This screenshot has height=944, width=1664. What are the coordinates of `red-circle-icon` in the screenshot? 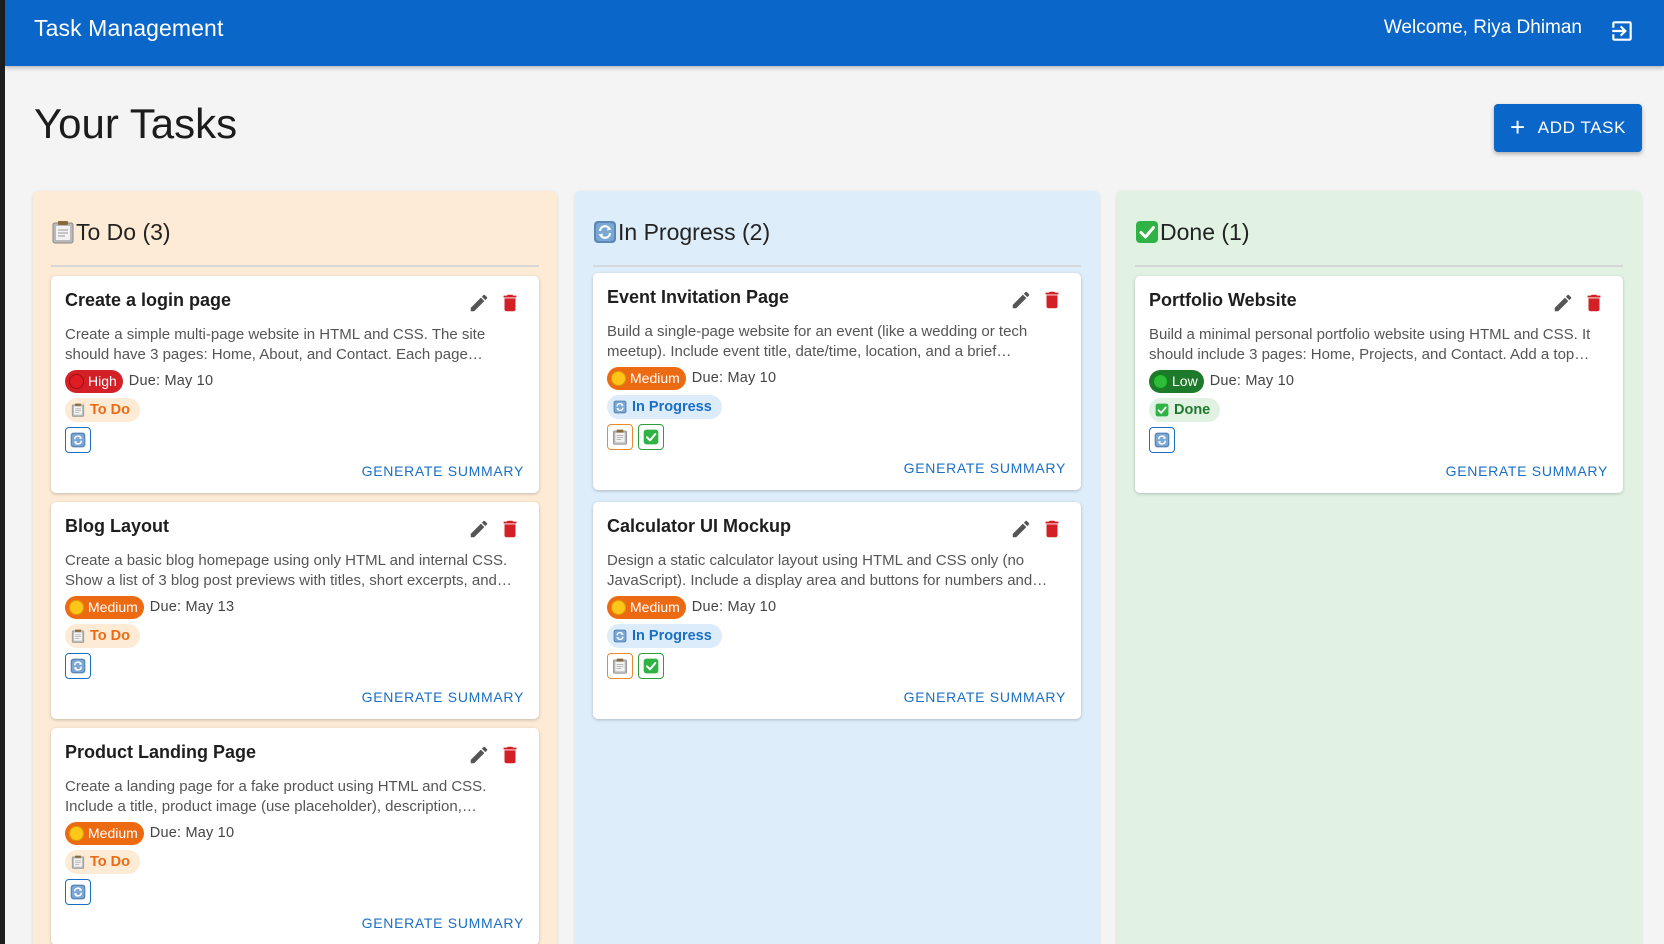 It's located at (76, 381).